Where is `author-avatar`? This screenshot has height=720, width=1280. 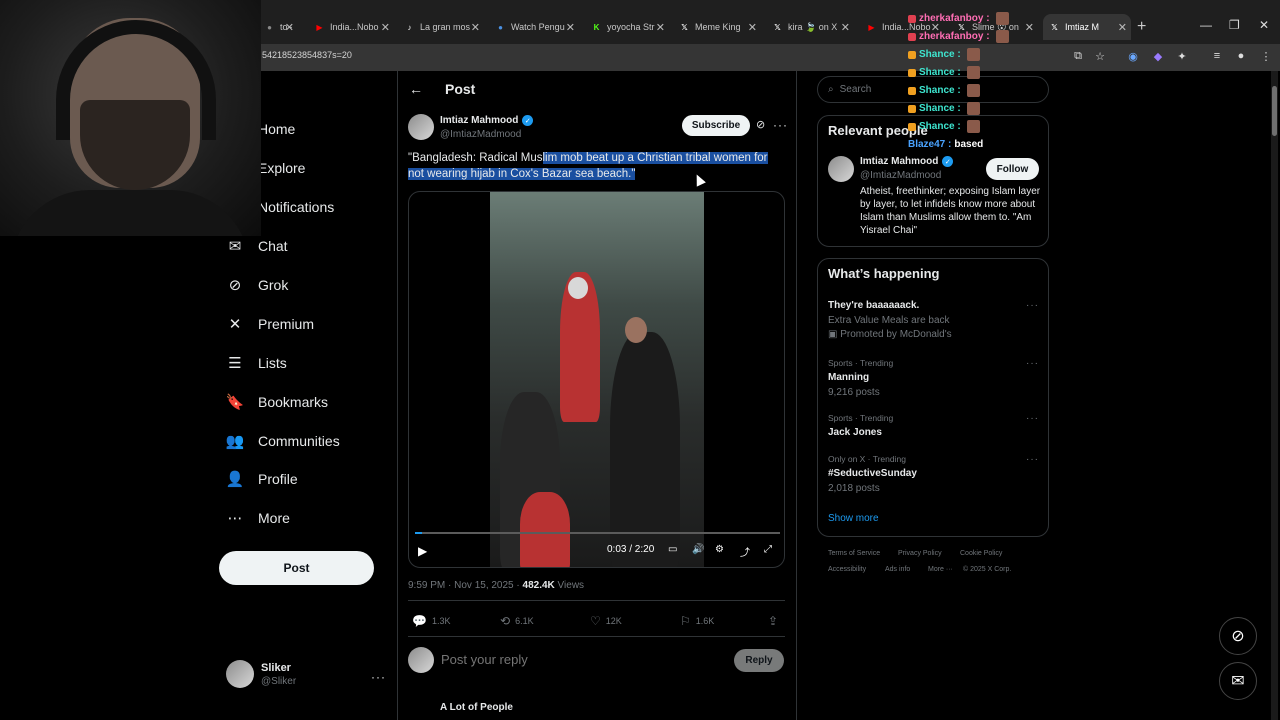 author-avatar is located at coordinates (421, 127).